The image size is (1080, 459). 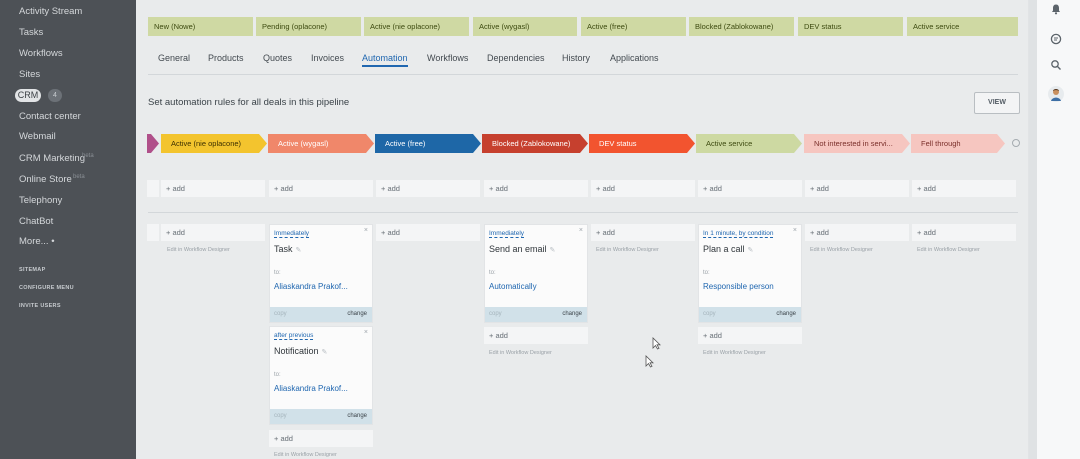 I want to click on robot-trigger-condition: In 1 minute, by condition, so click(x=738, y=234).